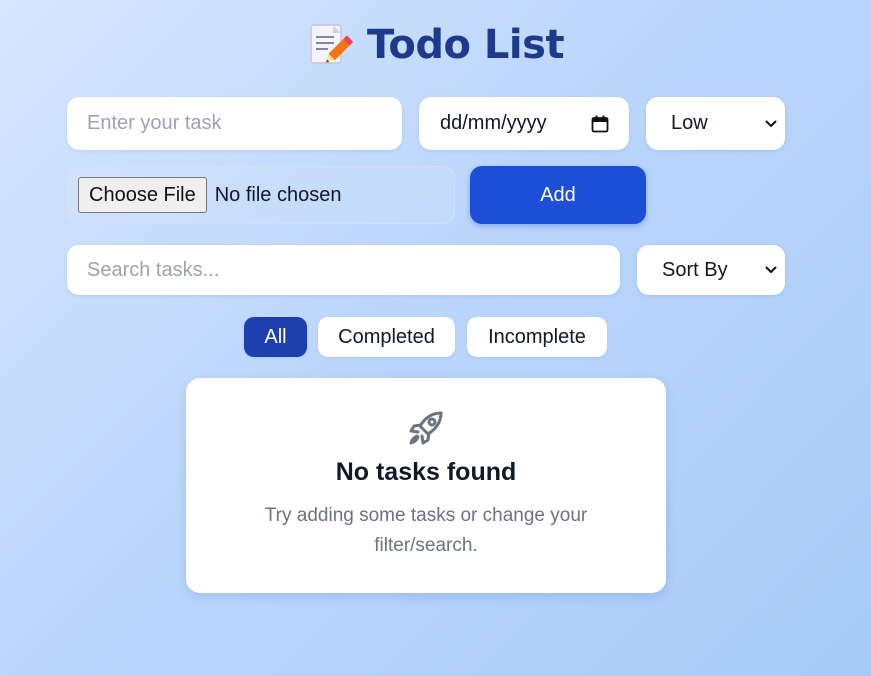 The width and height of the screenshot is (871, 676). Describe the element at coordinates (426, 428) in the screenshot. I see `rocket-icon` at that location.